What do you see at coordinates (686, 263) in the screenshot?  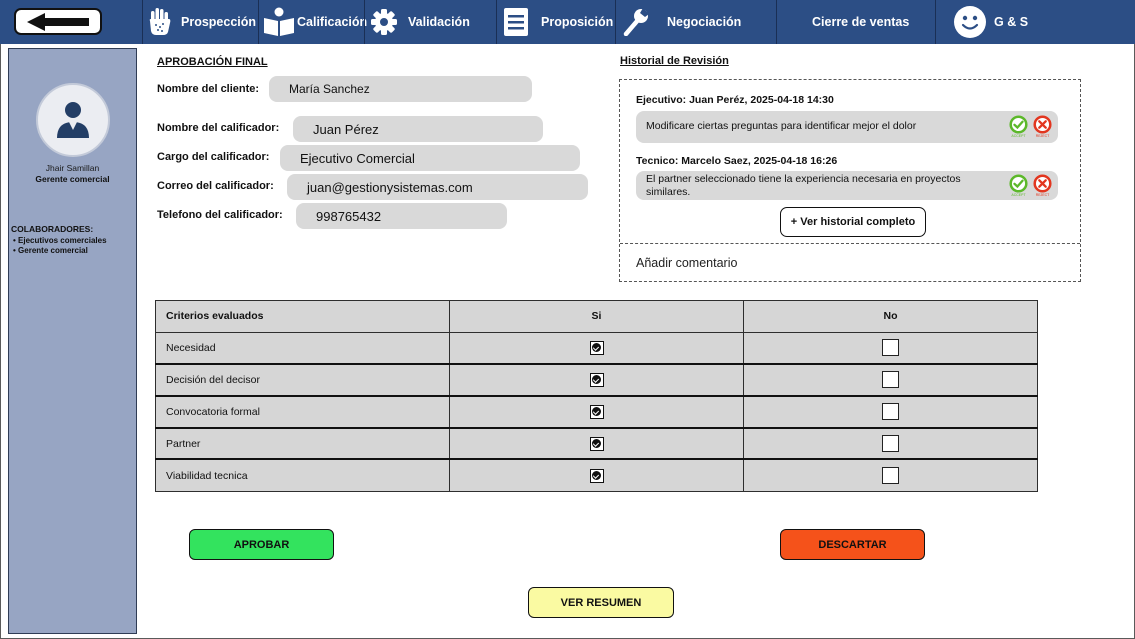 I see `add-comment-input: Añadir comentario` at bounding box center [686, 263].